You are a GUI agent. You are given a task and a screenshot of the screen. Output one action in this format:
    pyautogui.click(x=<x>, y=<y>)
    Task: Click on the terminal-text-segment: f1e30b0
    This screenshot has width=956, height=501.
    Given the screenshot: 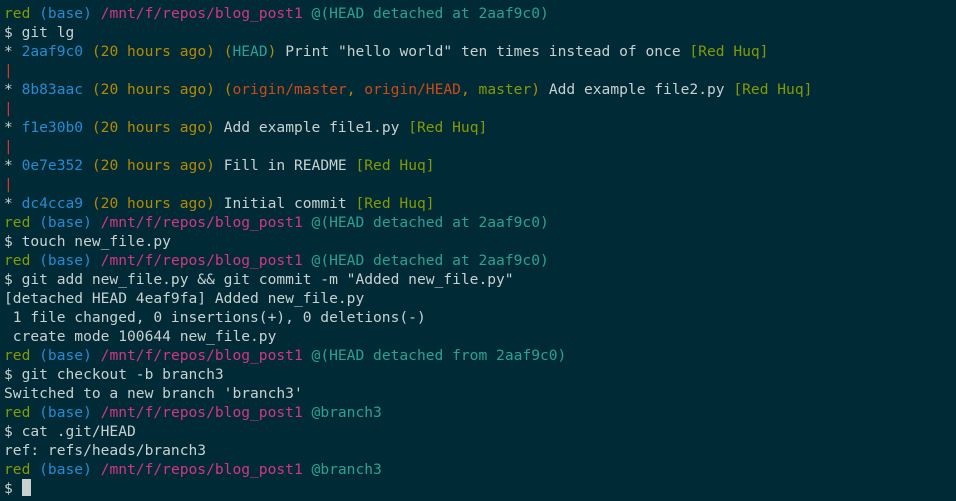 What is the action you would take?
    pyautogui.click(x=52, y=127)
    